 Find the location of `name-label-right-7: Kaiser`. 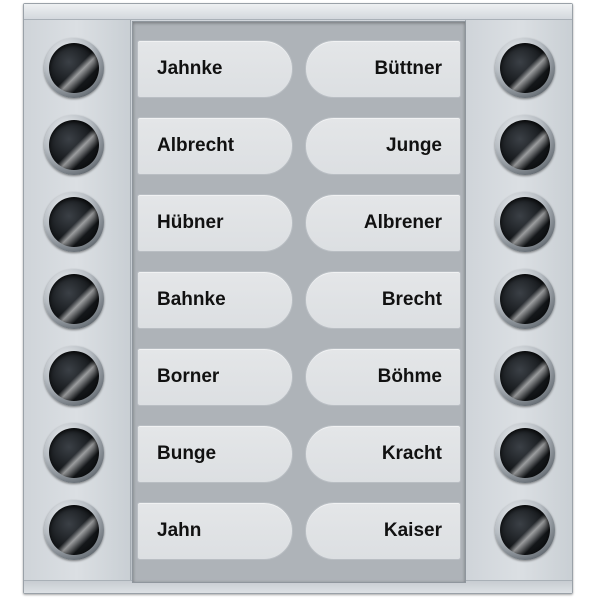

name-label-right-7: Kaiser is located at coordinates (383, 531).